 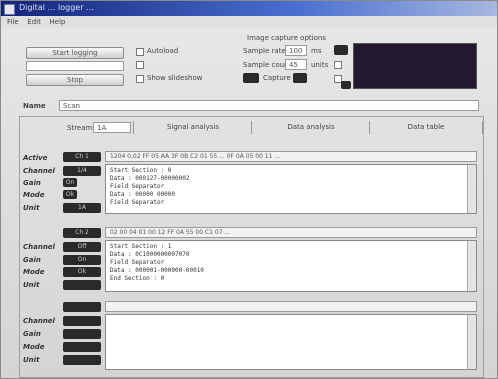 I want to click on sample-rate-unit: ms, so click(x=316, y=51).